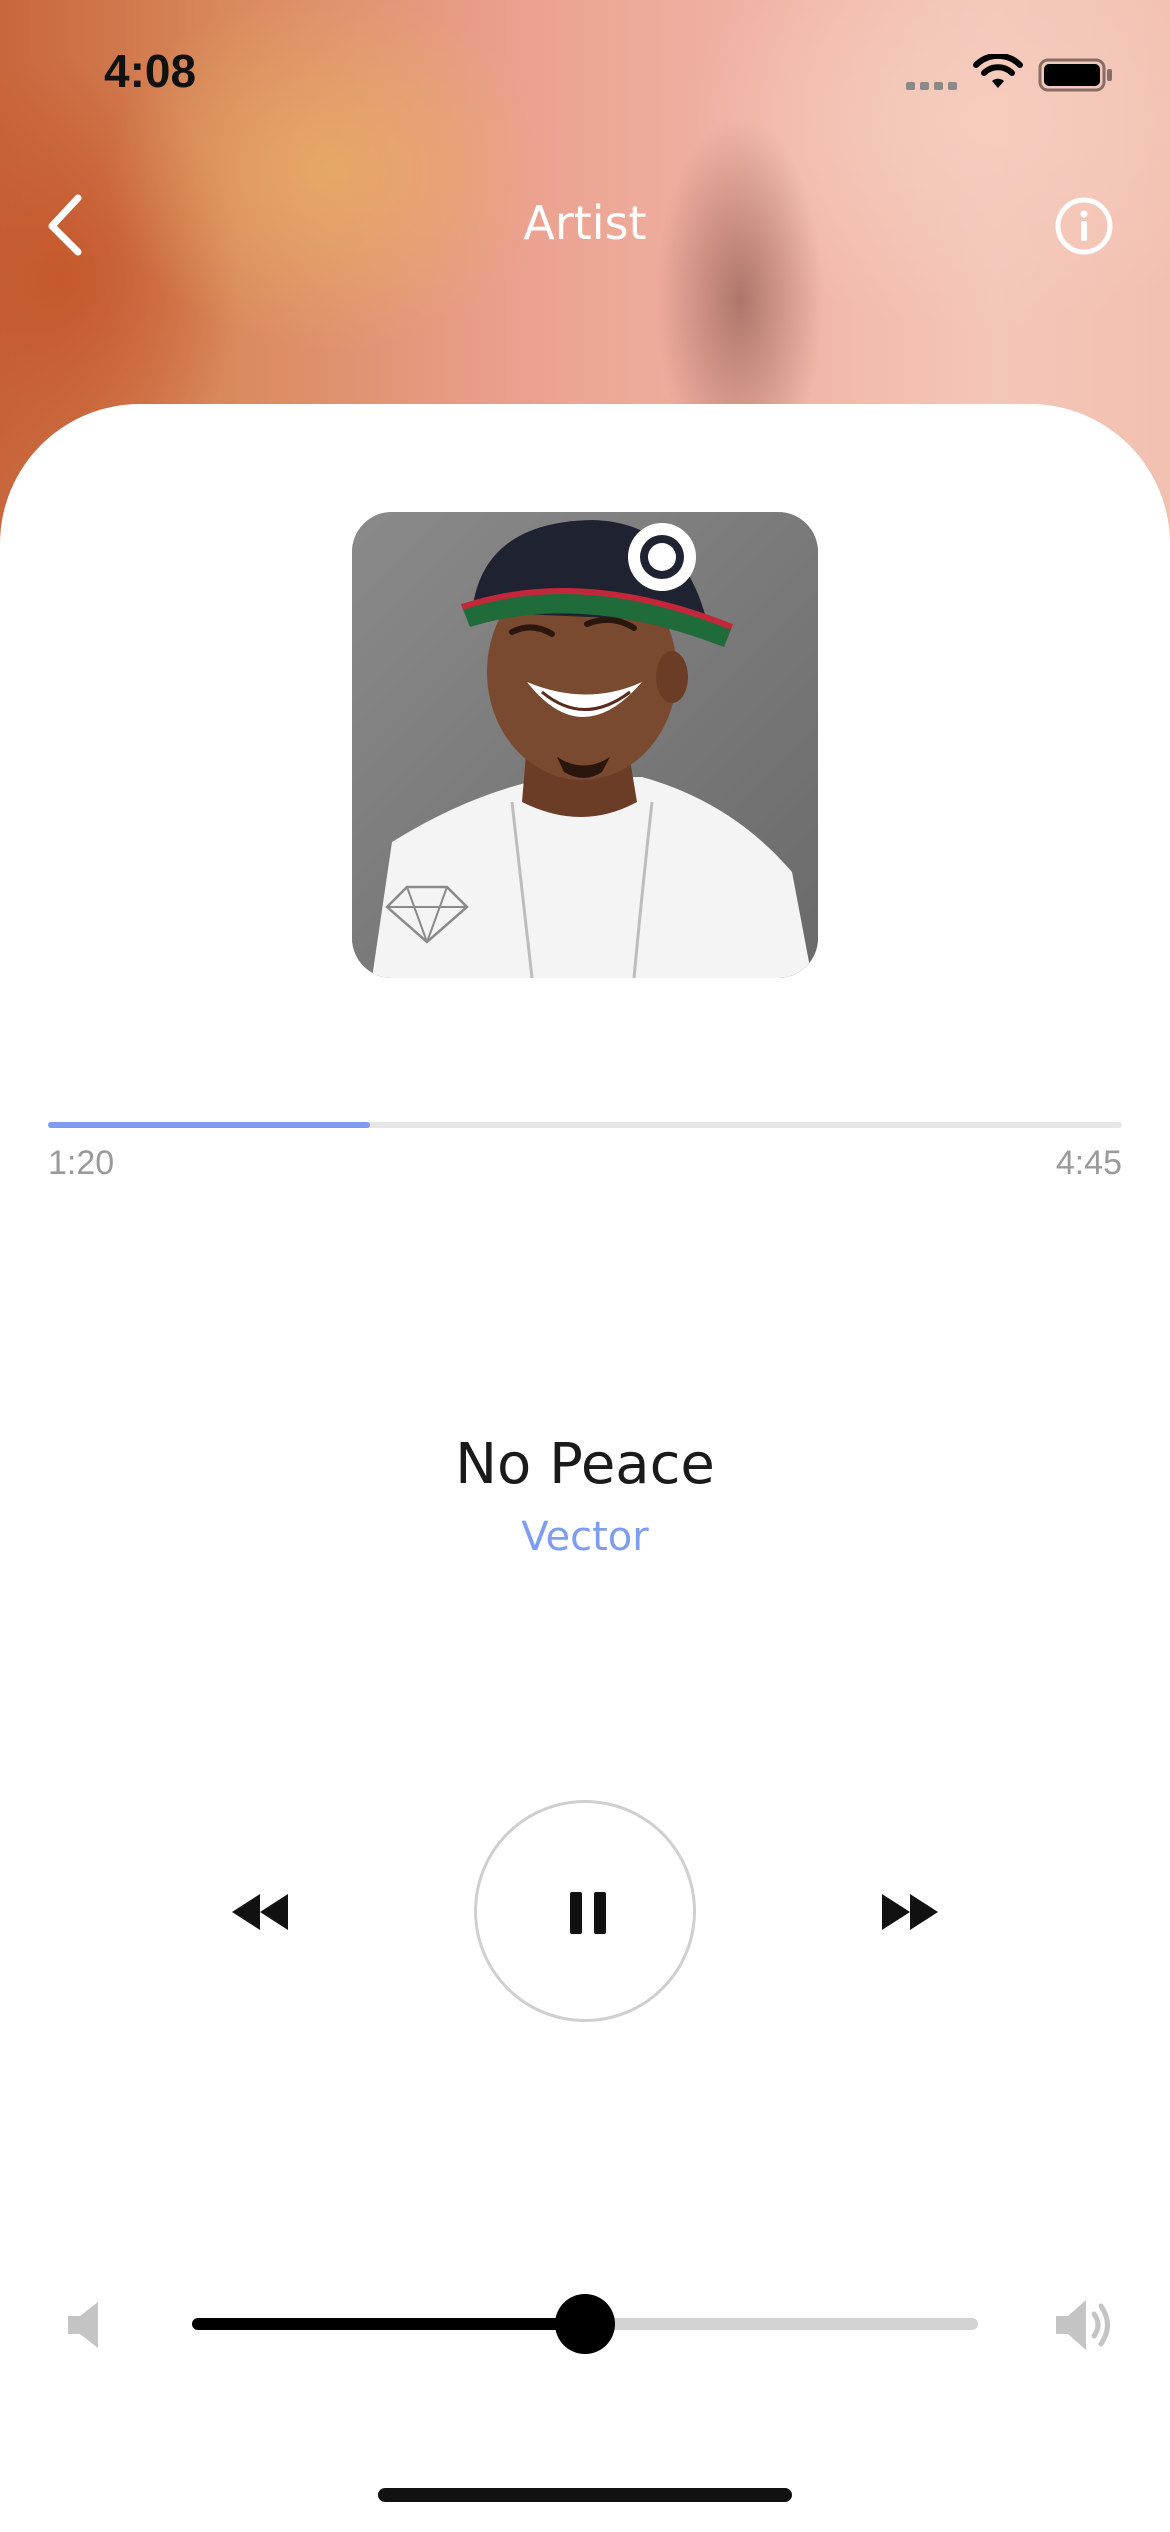 Image resolution: width=1170 pixels, height=2532 pixels. Describe the element at coordinates (1075, 75) in the screenshot. I see `battery-icon` at that location.